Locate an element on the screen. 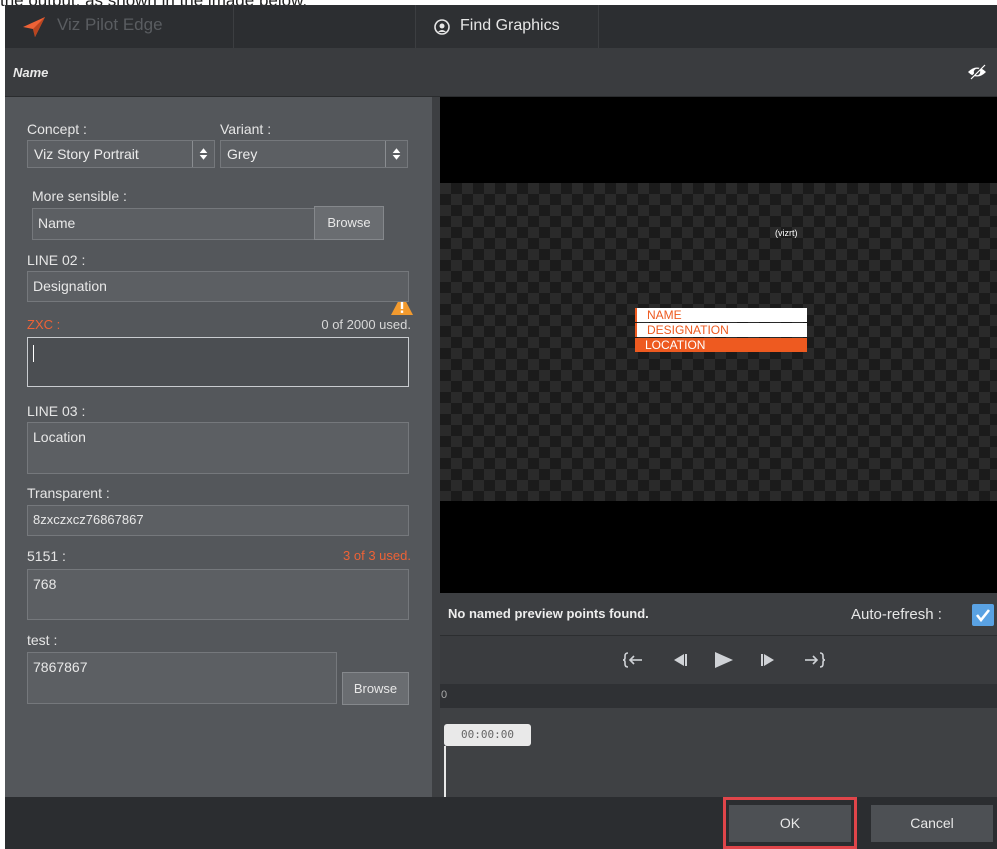 Image resolution: width=997 pixels, height=849 pixels. go-to-end-icon is located at coordinates (815, 660).